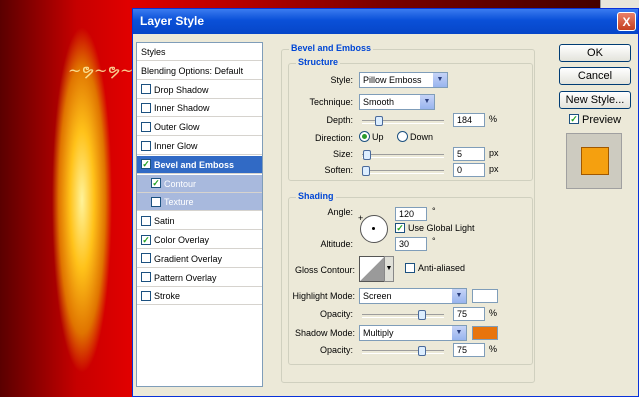 Image resolution: width=639 pixels, height=397 pixels. I want to click on depth-slider, so click(403, 121).